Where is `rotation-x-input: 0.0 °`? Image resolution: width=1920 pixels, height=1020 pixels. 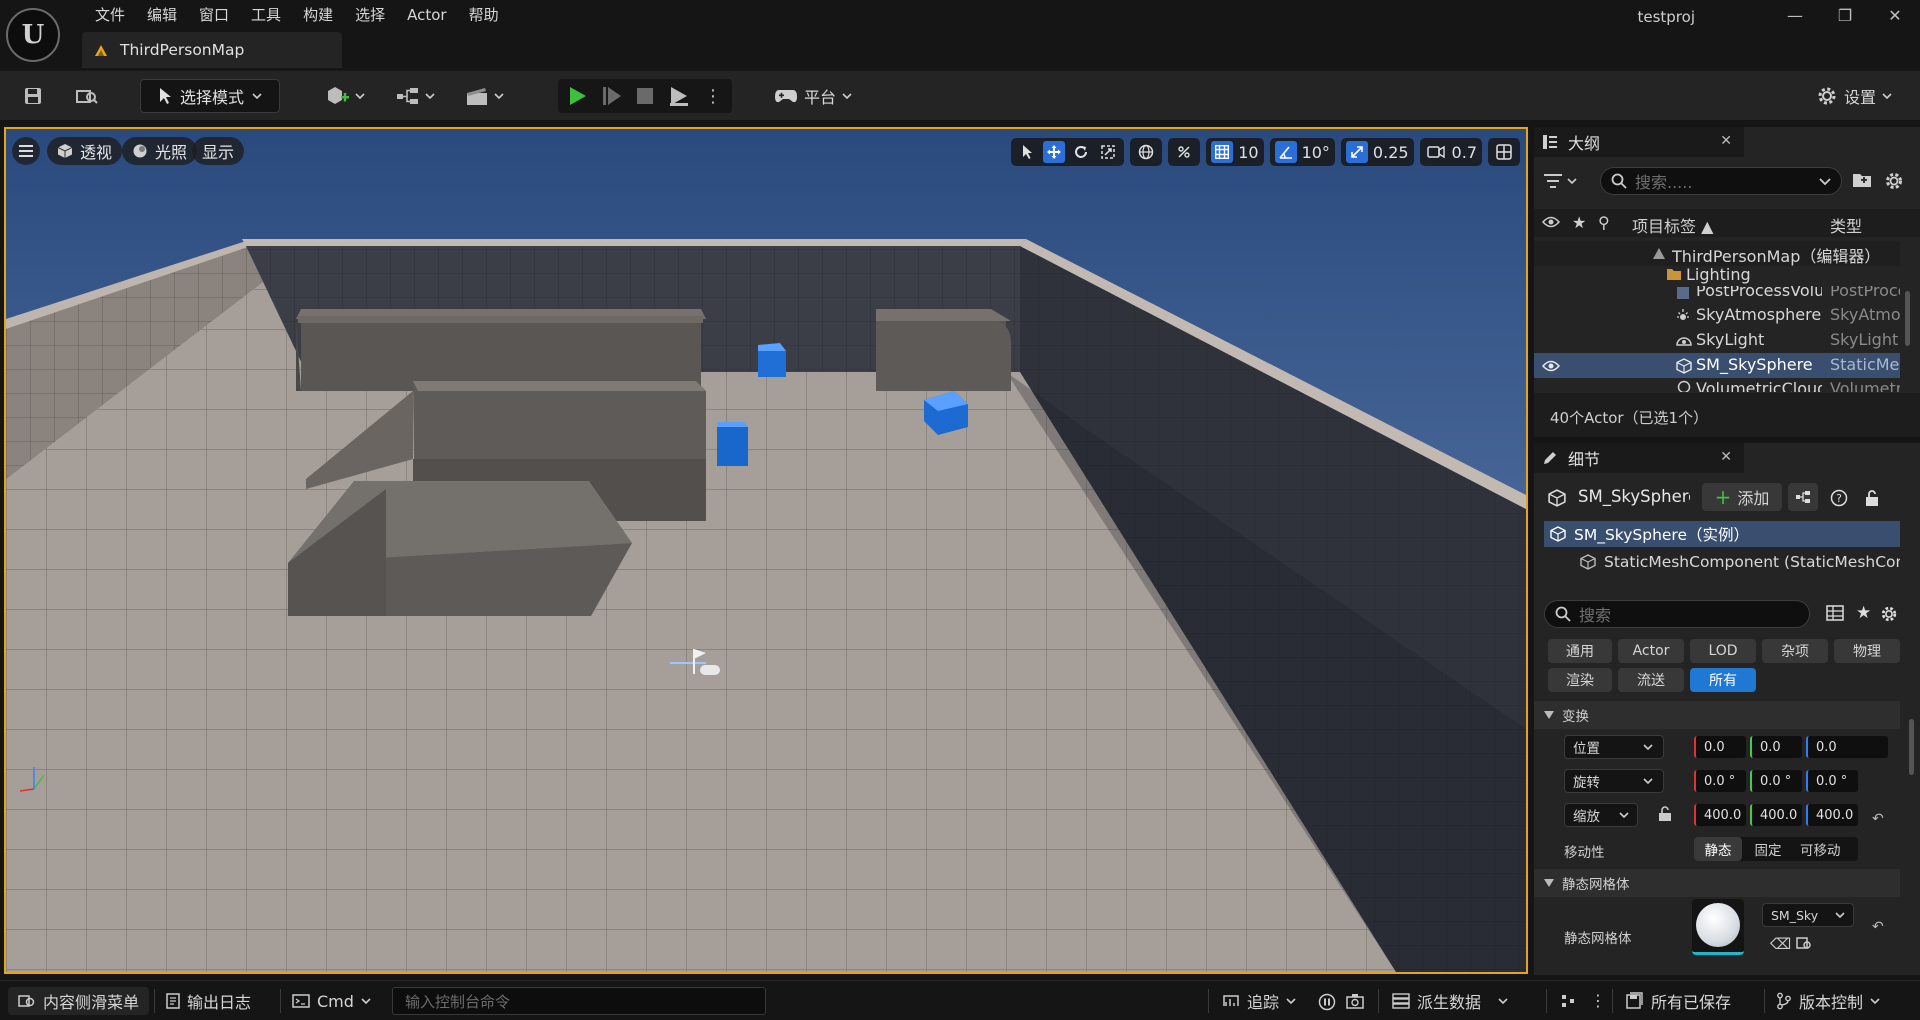 rotation-x-input: 0.0 ° is located at coordinates (1720, 781).